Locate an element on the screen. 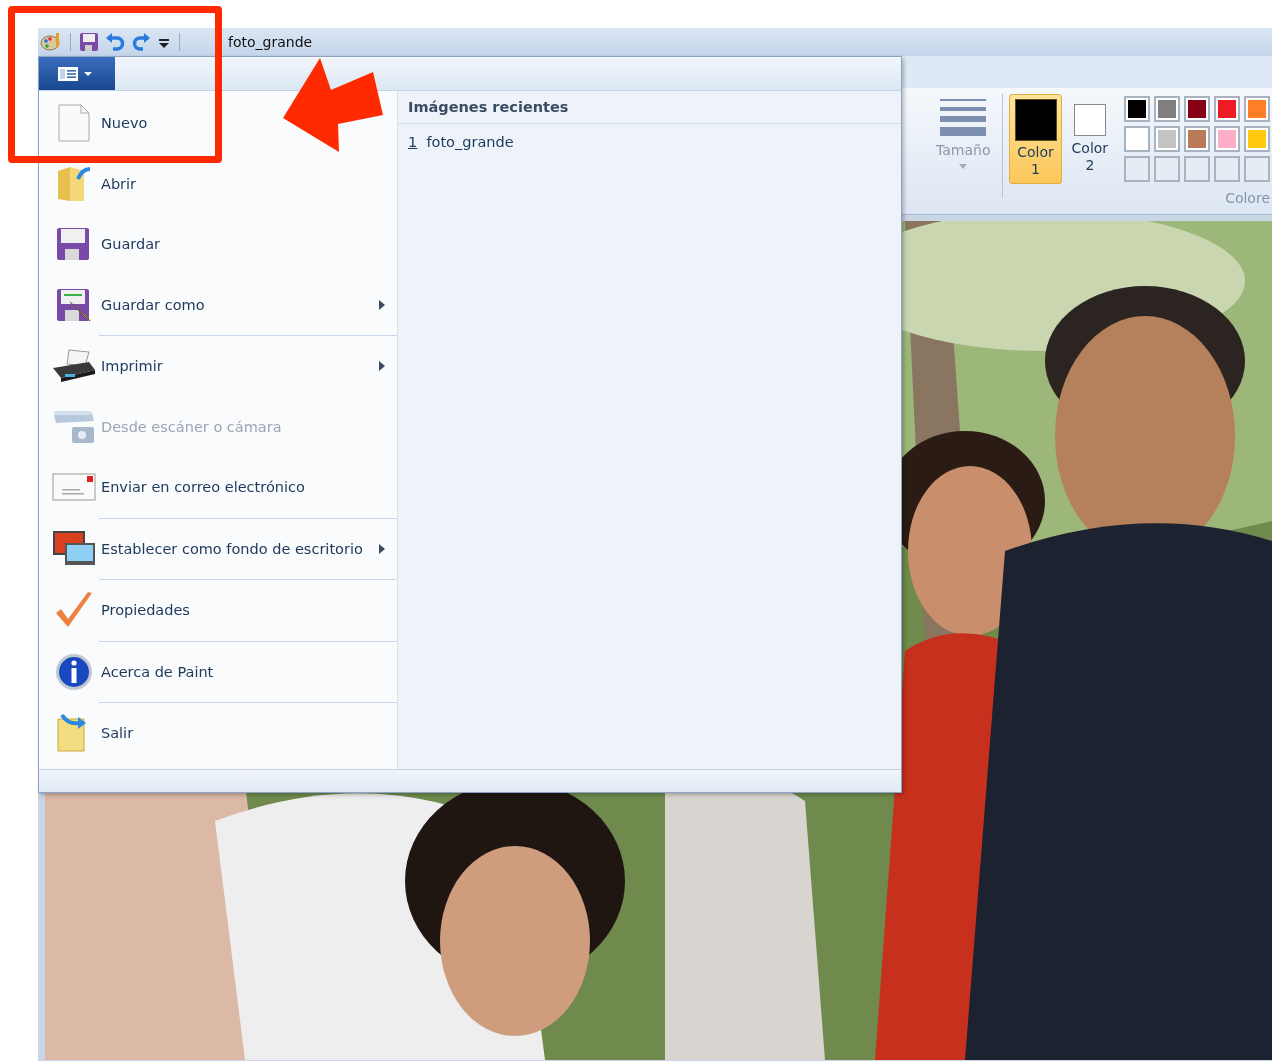 This screenshot has width=1272, height=1061. paint-menu-button is located at coordinates (77, 73).